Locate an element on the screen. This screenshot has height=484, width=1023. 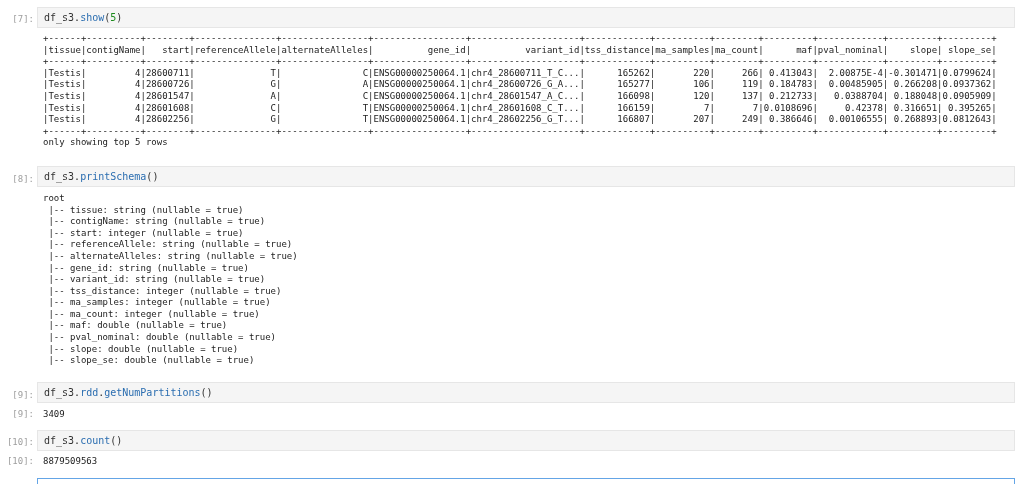
code-input: df_s3.show(5) is located at coordinates (526, 17).